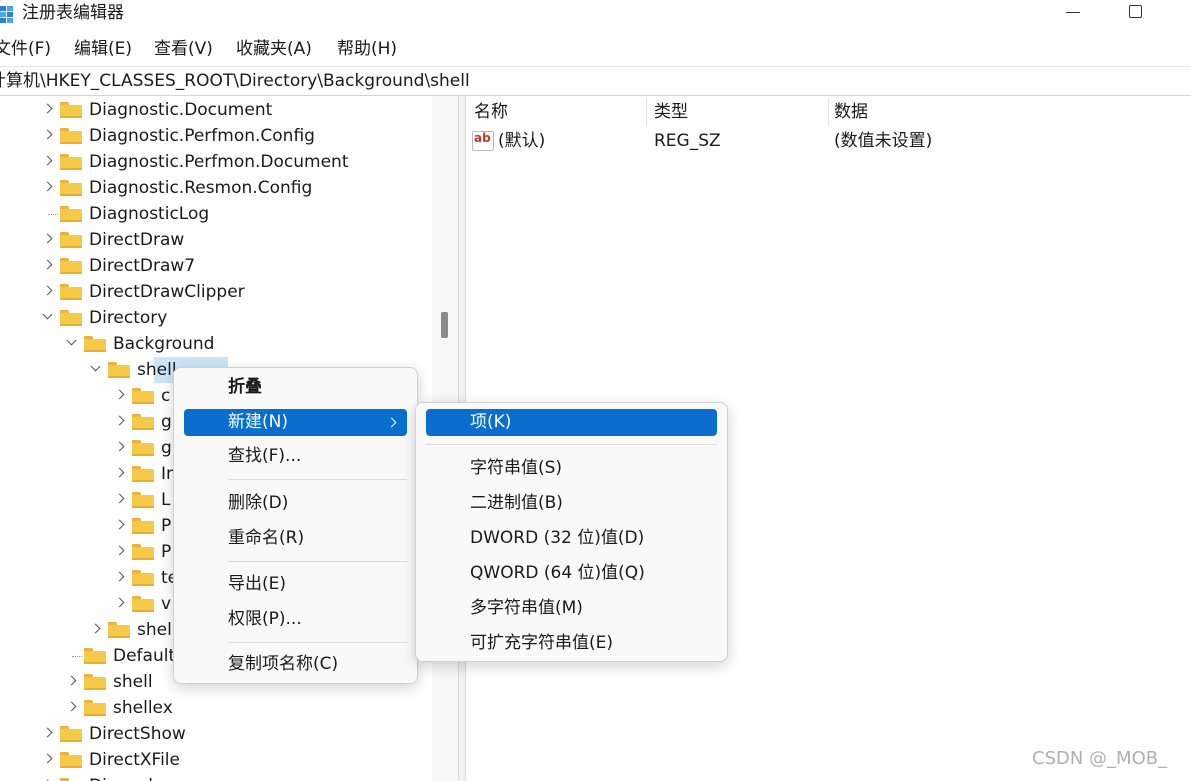  What do you see at coordinates (571, 422) in the screenshot?
I see `submenu-item-key: 项(K)` at bounding box center [571, 422].